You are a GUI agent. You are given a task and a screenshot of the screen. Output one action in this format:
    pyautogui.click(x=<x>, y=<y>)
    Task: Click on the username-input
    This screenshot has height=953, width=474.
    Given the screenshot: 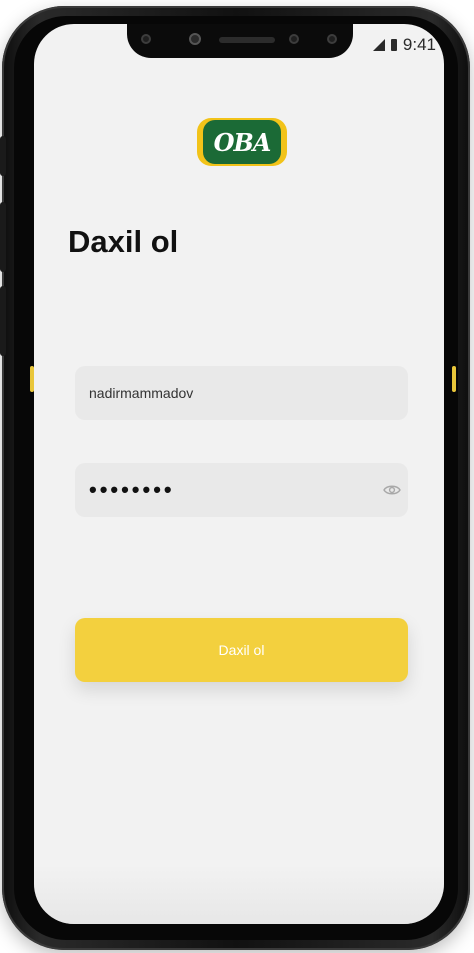 What is the action you would take?
    pyautogui.click(x=241, y=393)
    